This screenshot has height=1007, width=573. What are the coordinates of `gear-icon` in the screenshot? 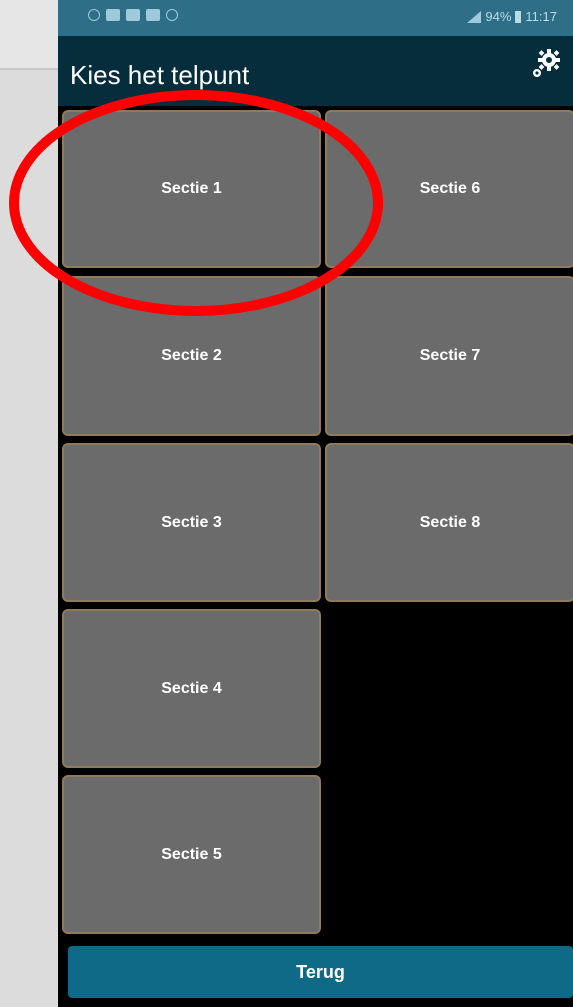 It's located at (546, 63).